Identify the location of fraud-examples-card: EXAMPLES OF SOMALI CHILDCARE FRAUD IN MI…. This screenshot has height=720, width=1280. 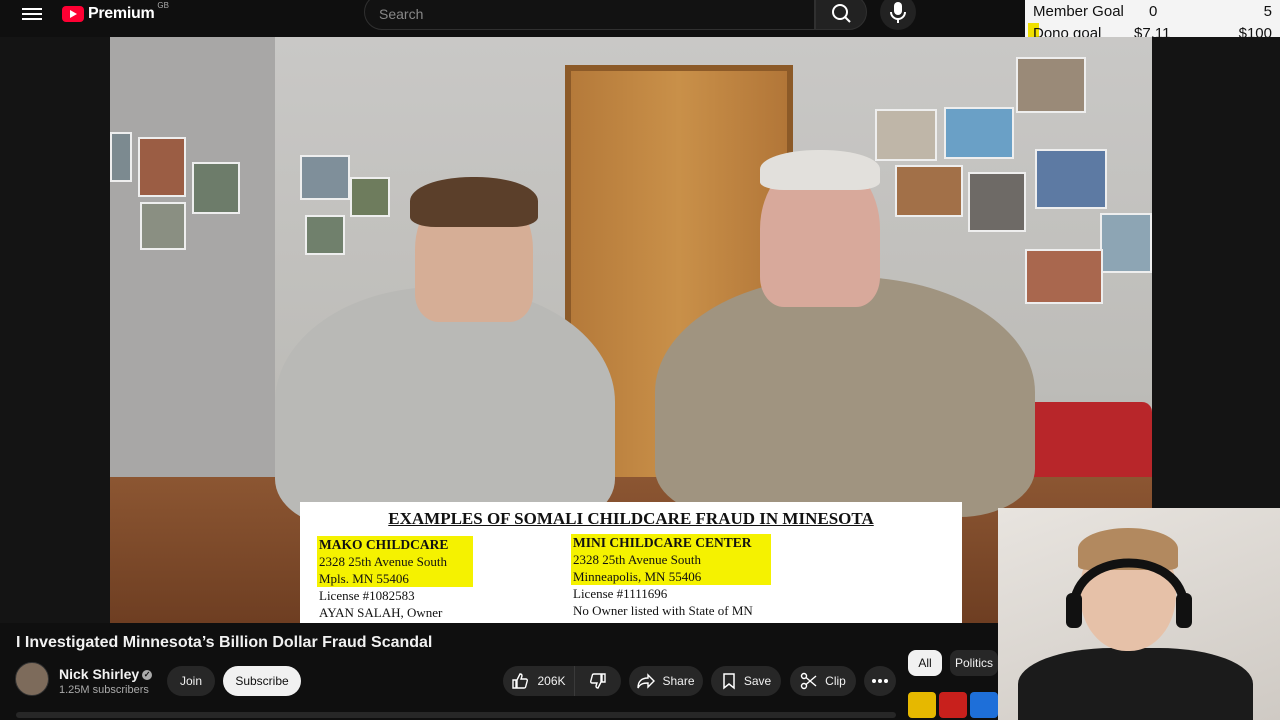
(631, 562).